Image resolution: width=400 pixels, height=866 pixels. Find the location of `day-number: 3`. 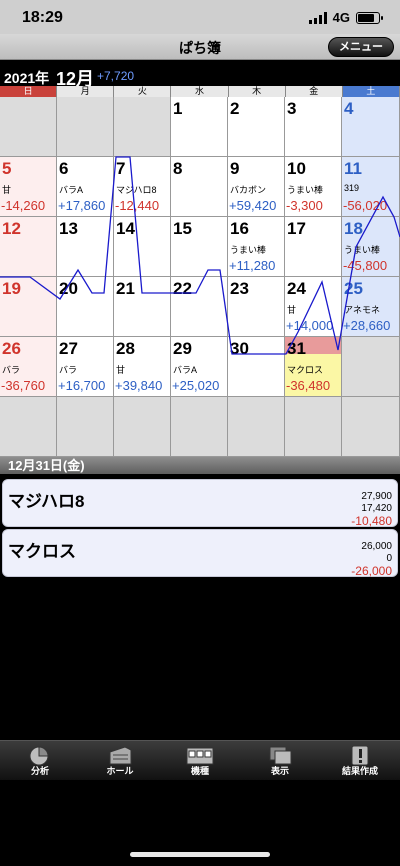

day-number: 3 is located at coordinates (292, 108).